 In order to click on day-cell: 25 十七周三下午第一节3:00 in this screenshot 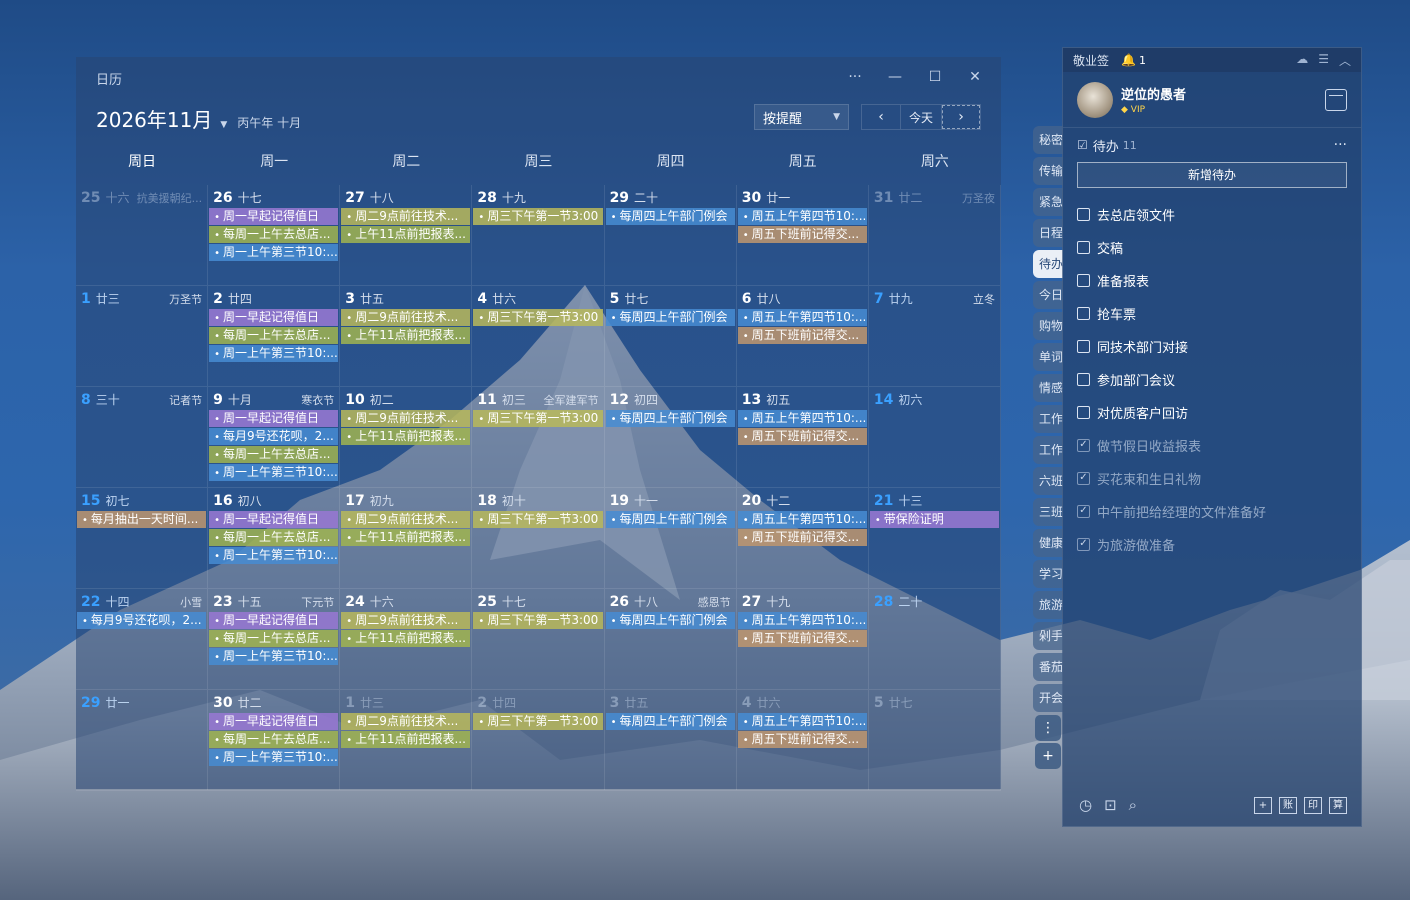, I will do `click(538, 639)`.